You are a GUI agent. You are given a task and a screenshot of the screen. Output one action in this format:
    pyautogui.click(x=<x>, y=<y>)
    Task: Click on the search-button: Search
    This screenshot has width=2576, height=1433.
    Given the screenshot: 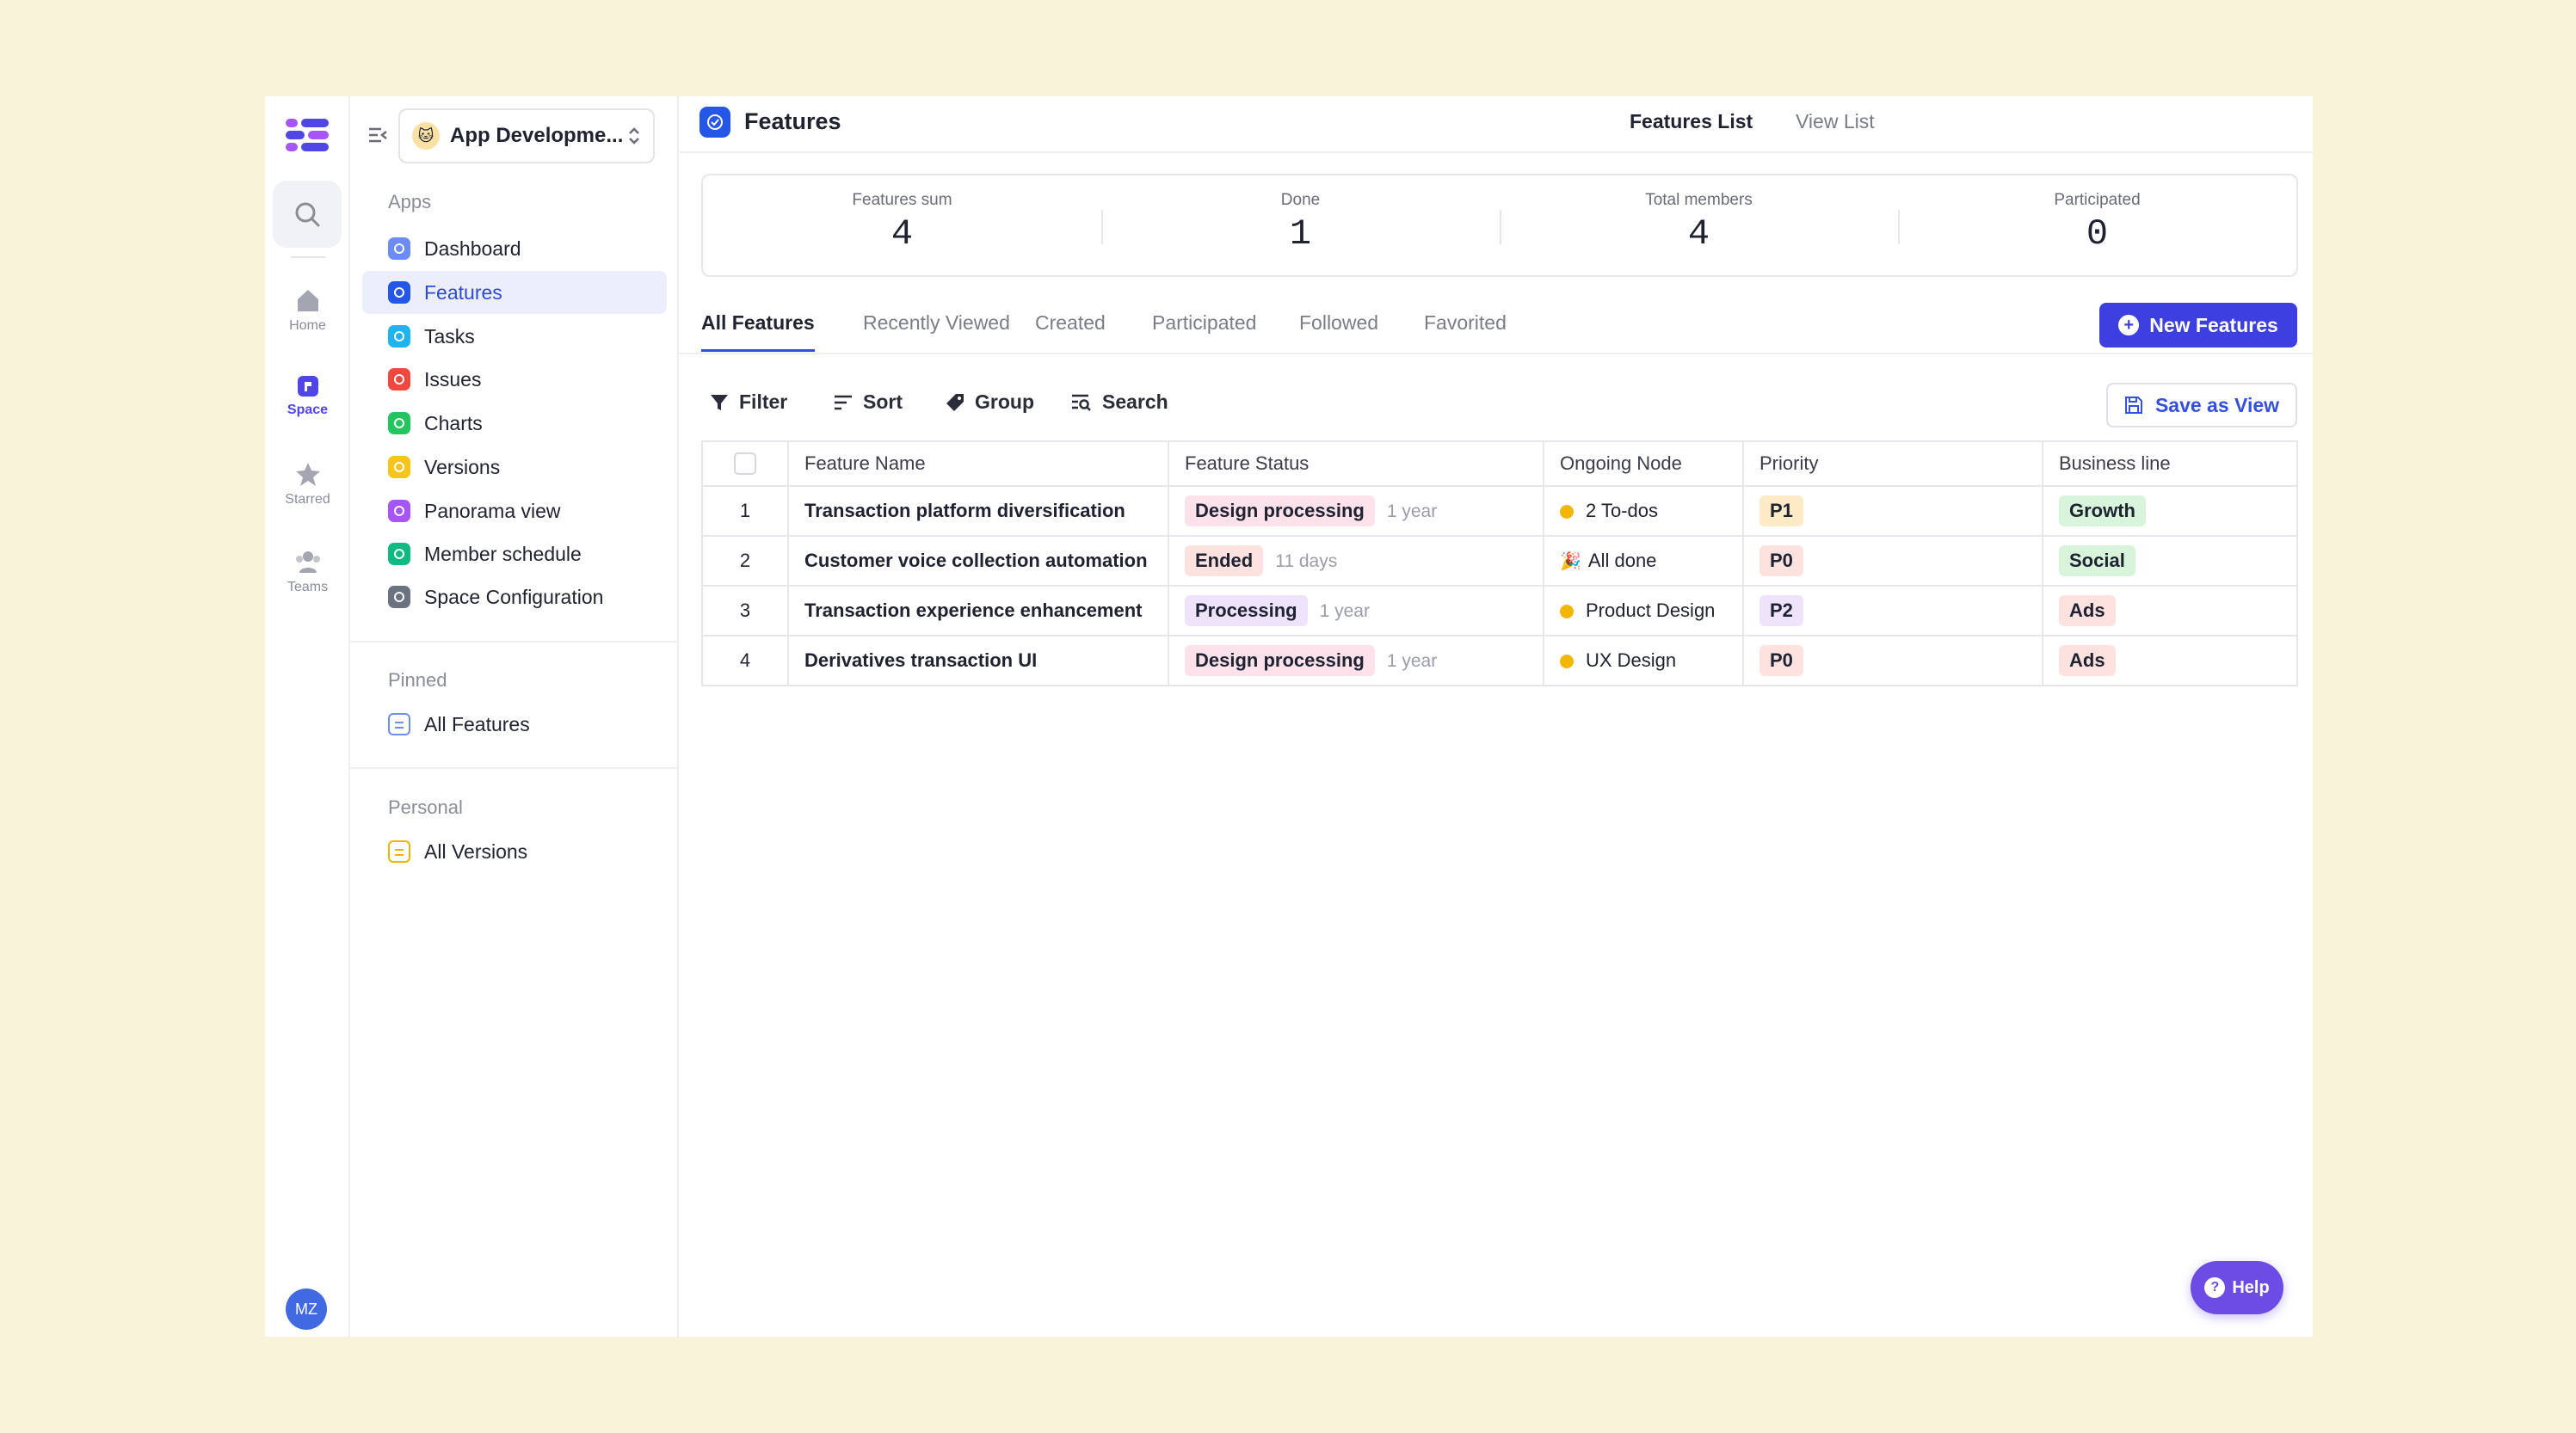 What is the action you would take?
    pyautogui.click(x=1119, y=402)
    